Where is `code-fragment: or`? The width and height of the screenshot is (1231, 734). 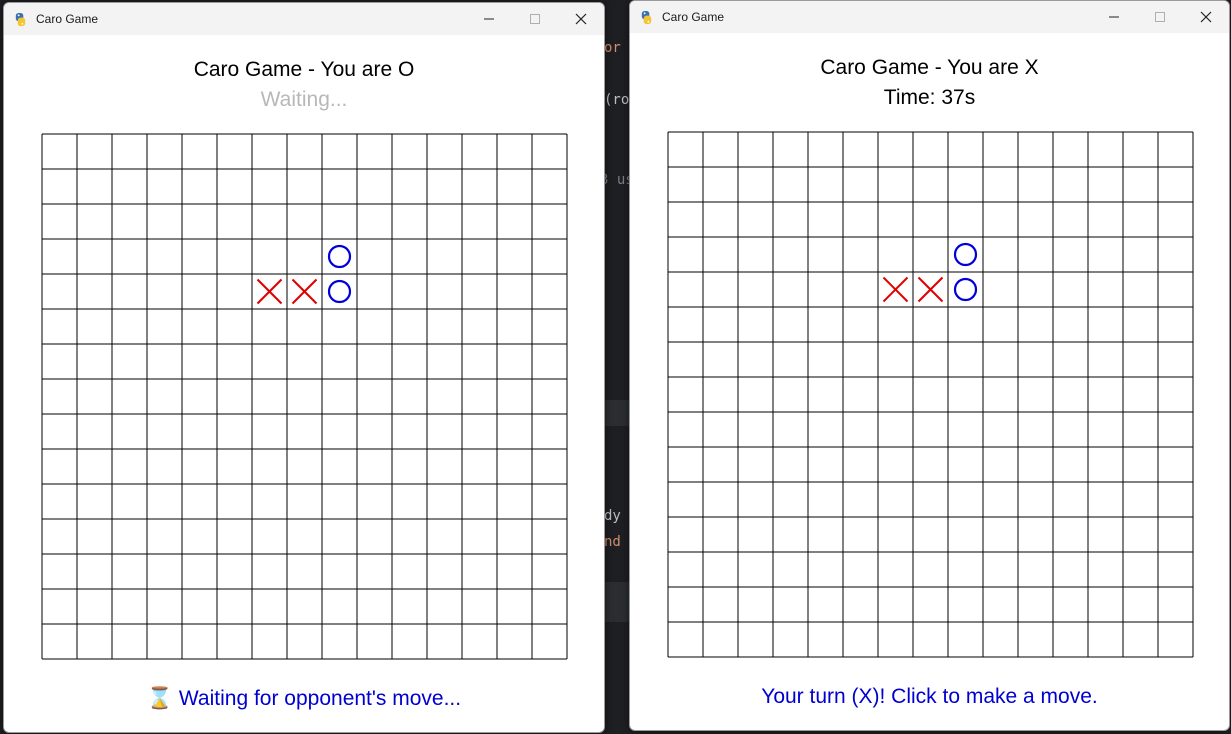
code-fragment: or is located at coordinates (612, 48).